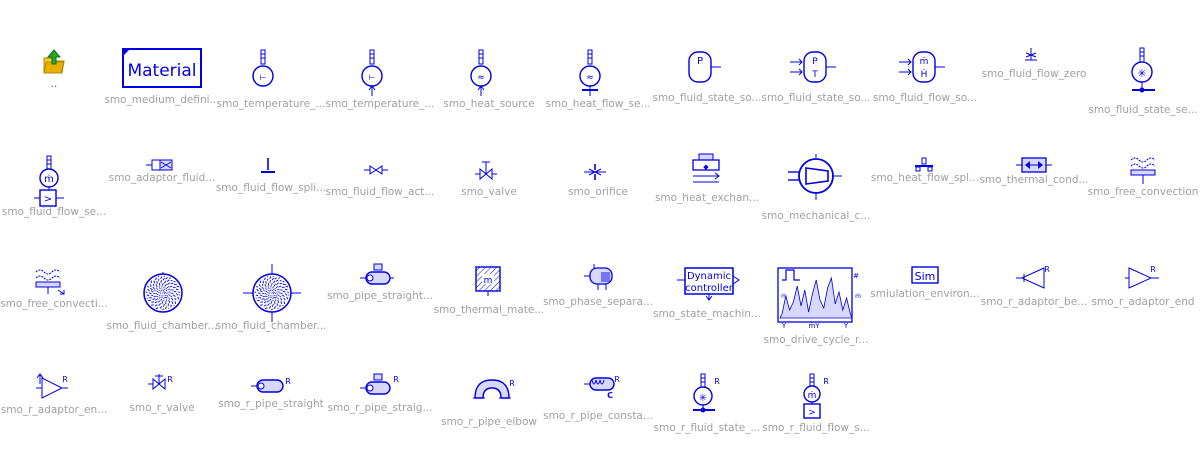  Describe the element at coordinates (1142, 70) in the screenshot. I see `fluid-state-sensor-icon: ✳` at that location.